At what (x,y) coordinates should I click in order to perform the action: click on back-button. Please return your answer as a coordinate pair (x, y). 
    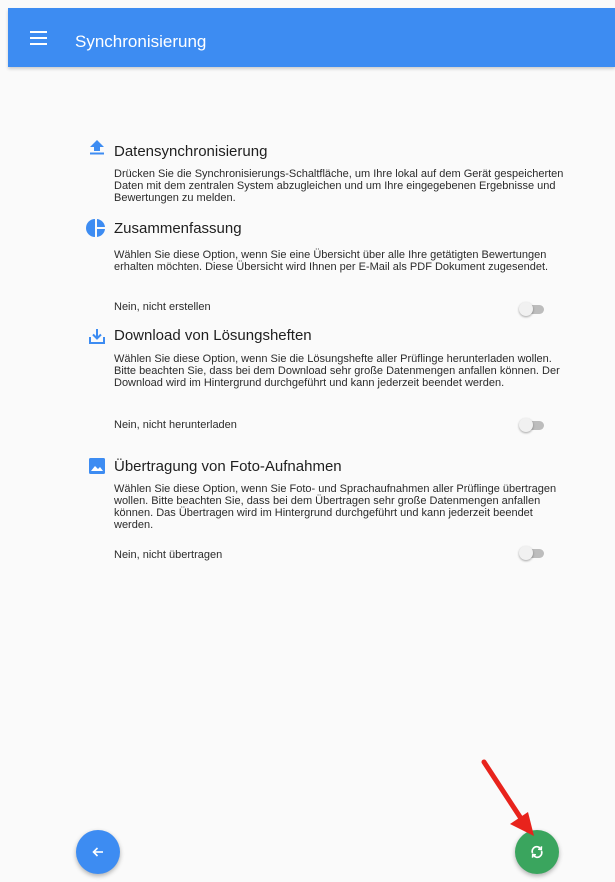
    Looking at the image, I should click on (98, 852).